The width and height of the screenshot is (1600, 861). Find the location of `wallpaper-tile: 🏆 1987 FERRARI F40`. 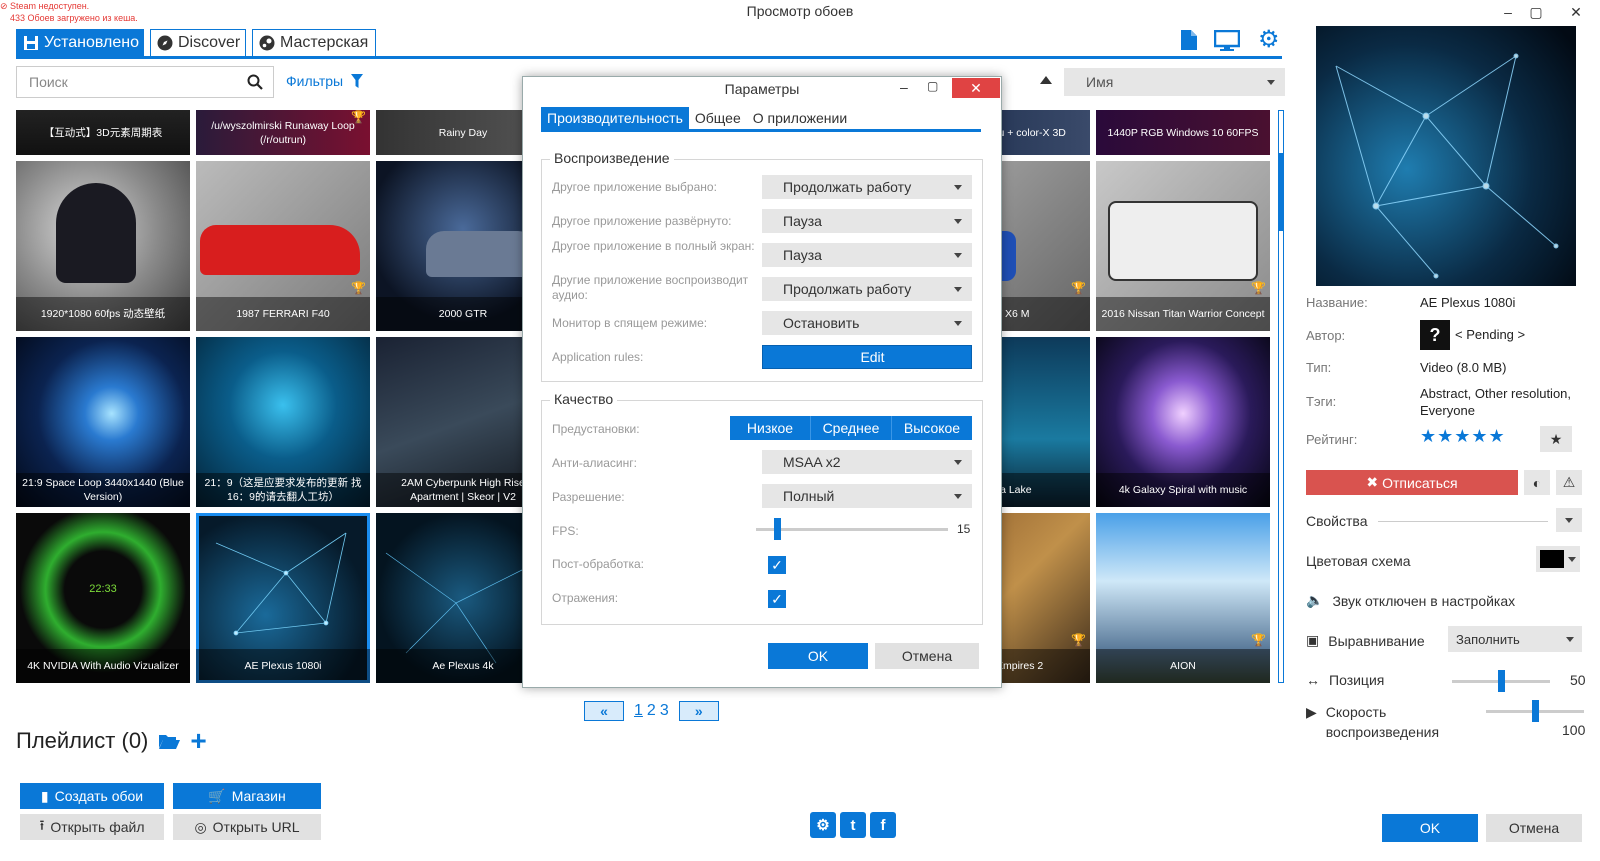

wallpaper-tile: 🏆 1987 FERRARI F40 is located at coordinates (283, 246).